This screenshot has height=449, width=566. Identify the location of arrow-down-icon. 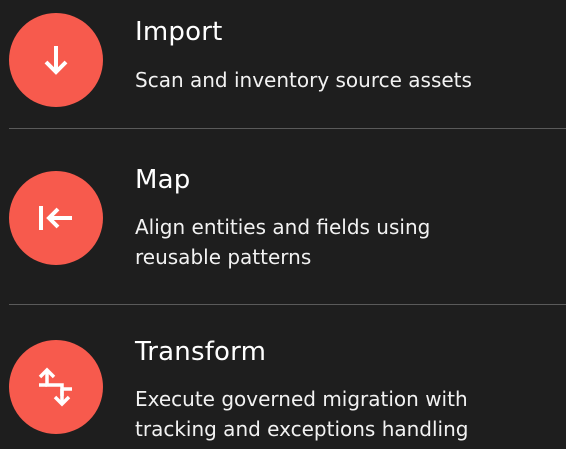
(56, 60).